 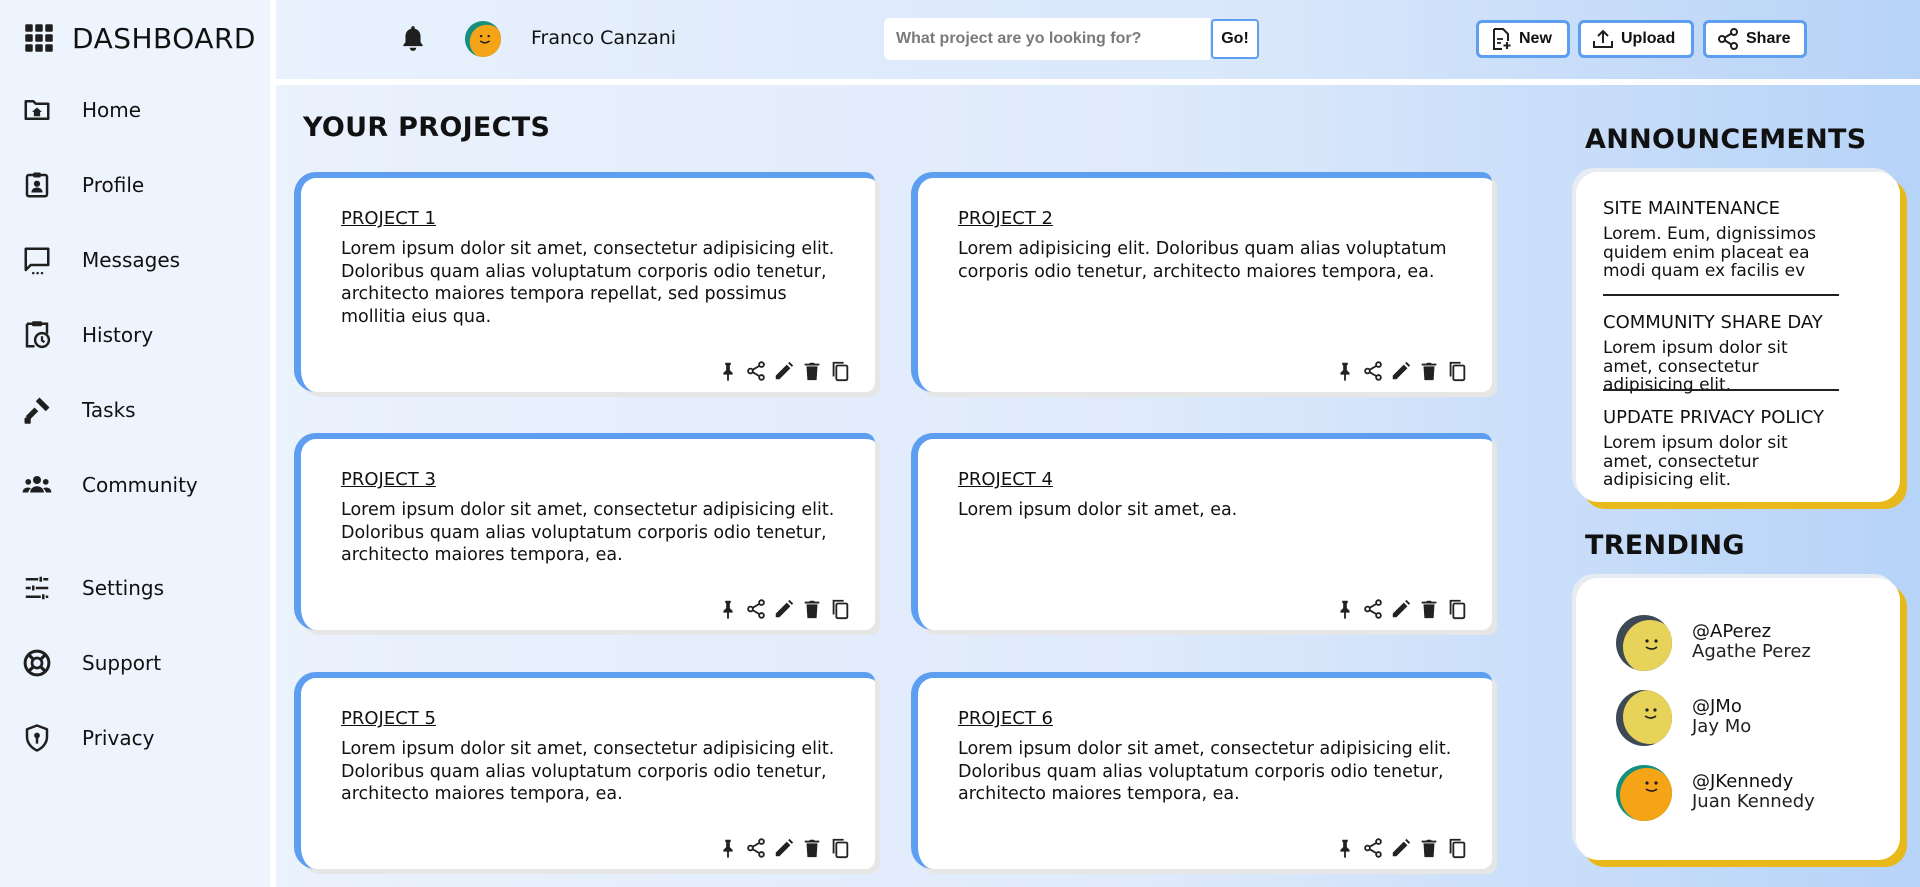 I want to click on announcement-title: COMMUNITY SHARE DAY, so click(x=1713, y=322).